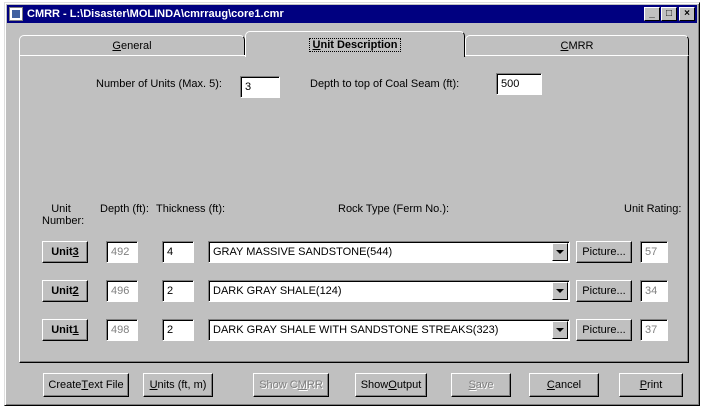  I want to click on unit-3-rock-type-select: GRAY MASSIVE SANDSTONE(544), so click(389, 252).